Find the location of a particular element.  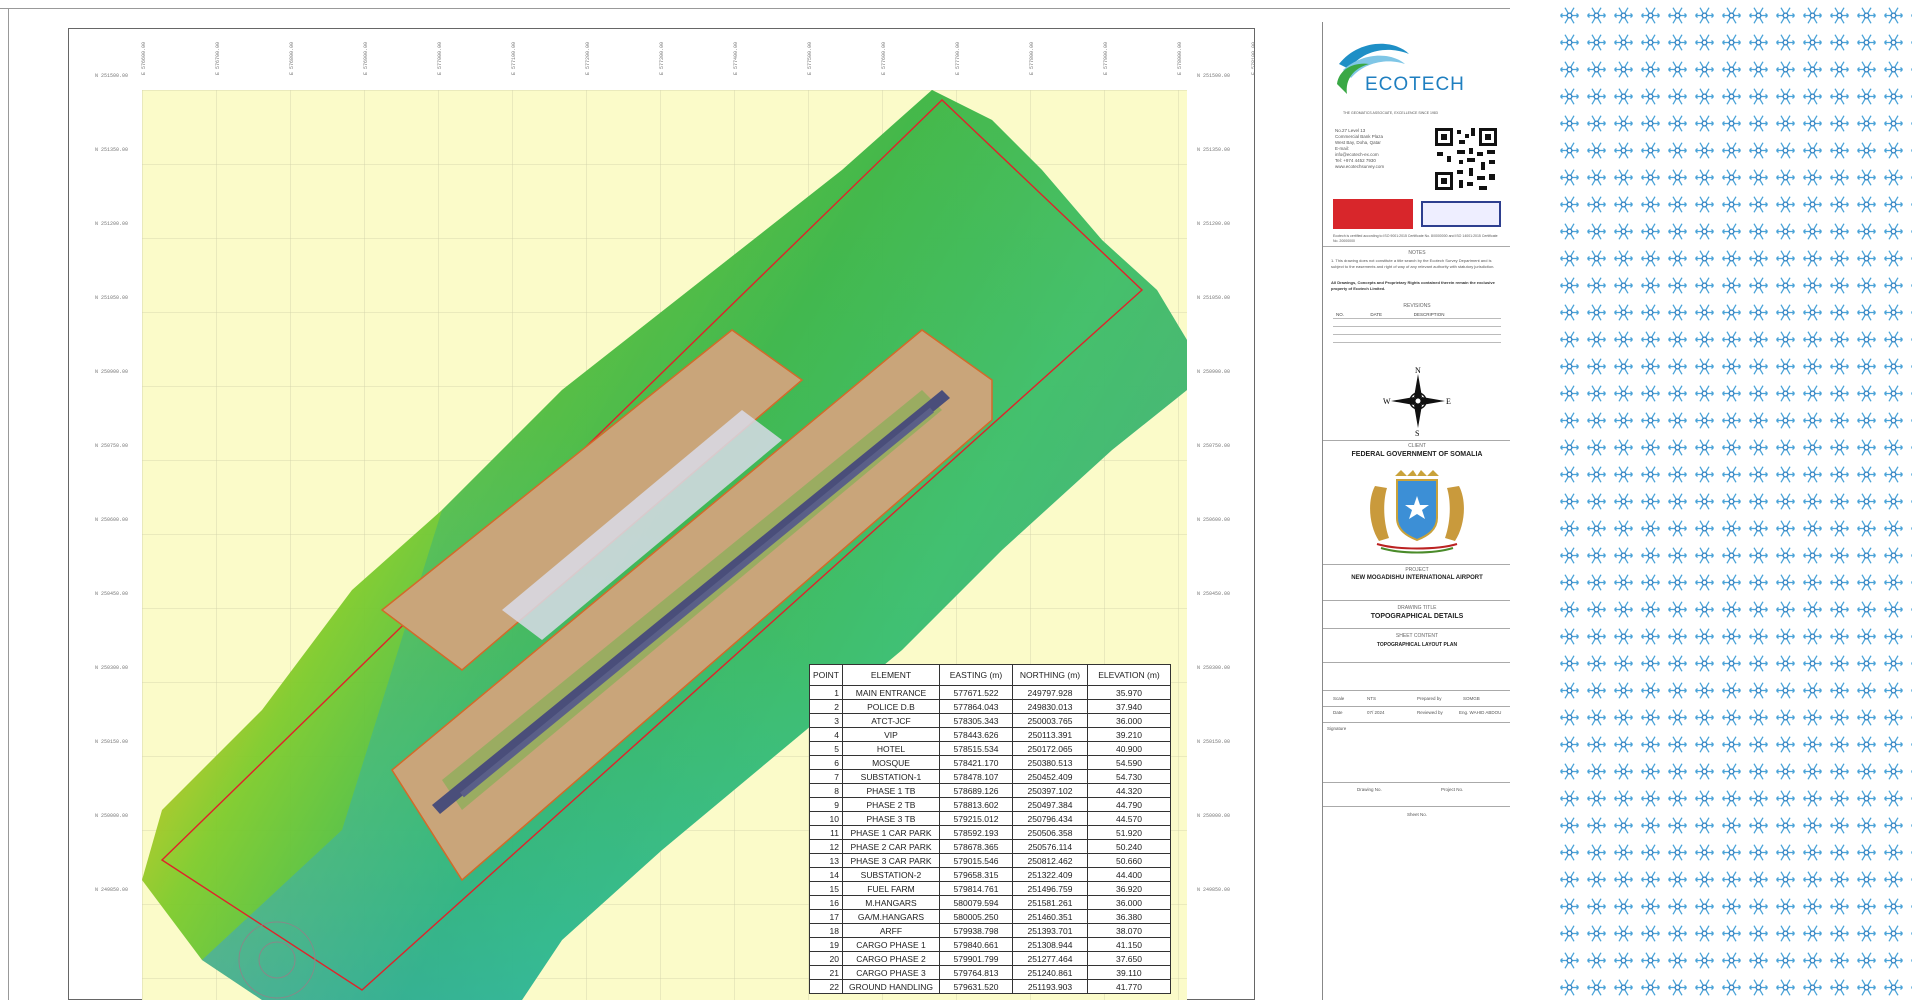

reviewed-value: Eng. WAHID ABDOU is located at coordinates (1480, 712).